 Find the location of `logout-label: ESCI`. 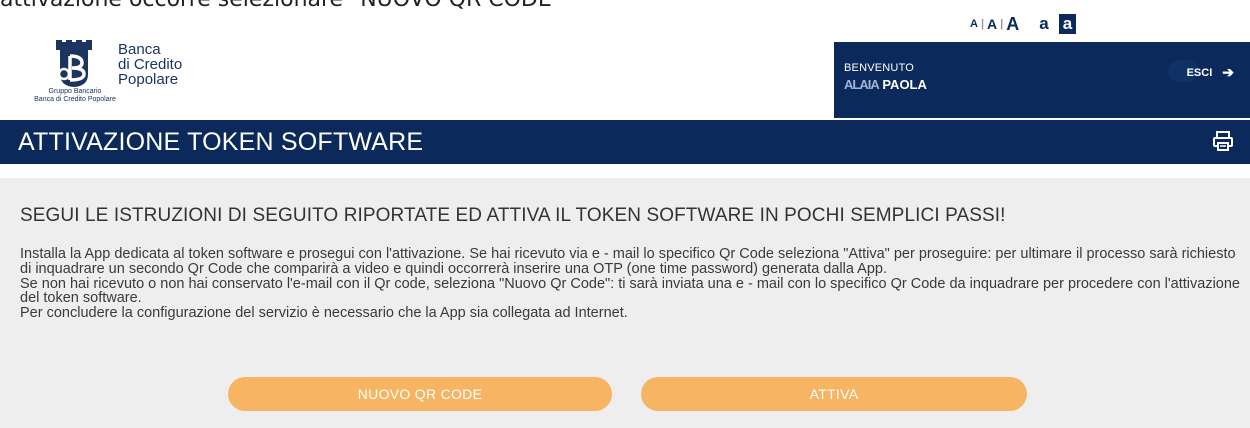

logout-label: ESCI is located at coordinates (1199, 72).